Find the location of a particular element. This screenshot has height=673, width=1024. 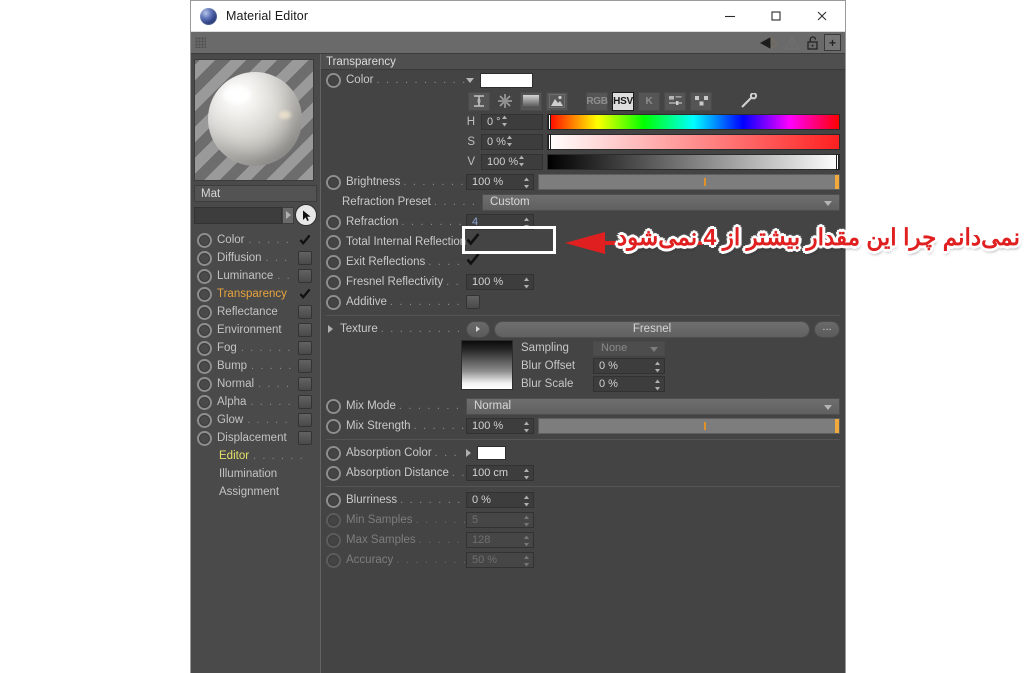

texture-thumbnail is located at coordinates (487, 365).